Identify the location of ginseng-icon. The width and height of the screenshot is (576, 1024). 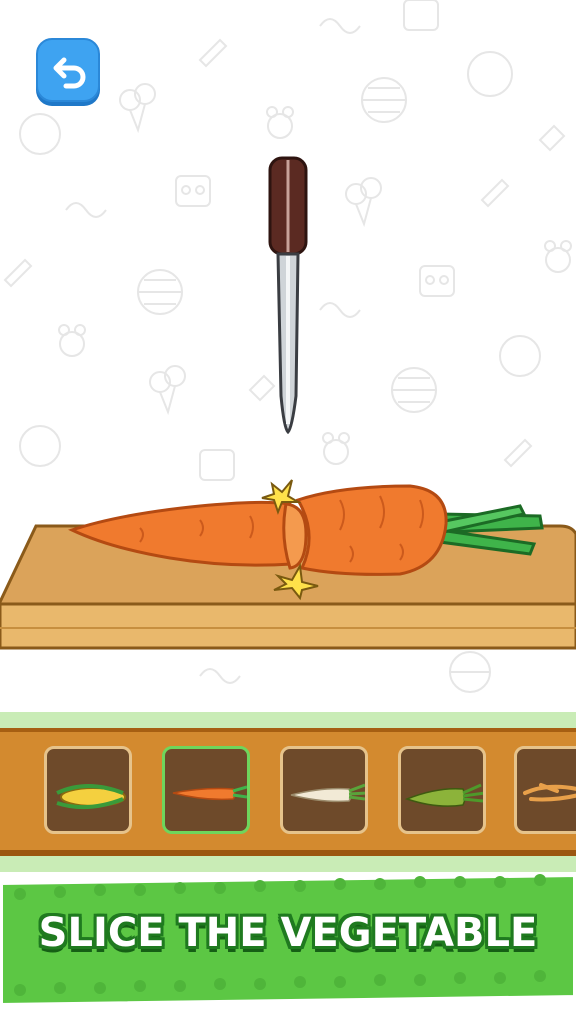
(549, 792).